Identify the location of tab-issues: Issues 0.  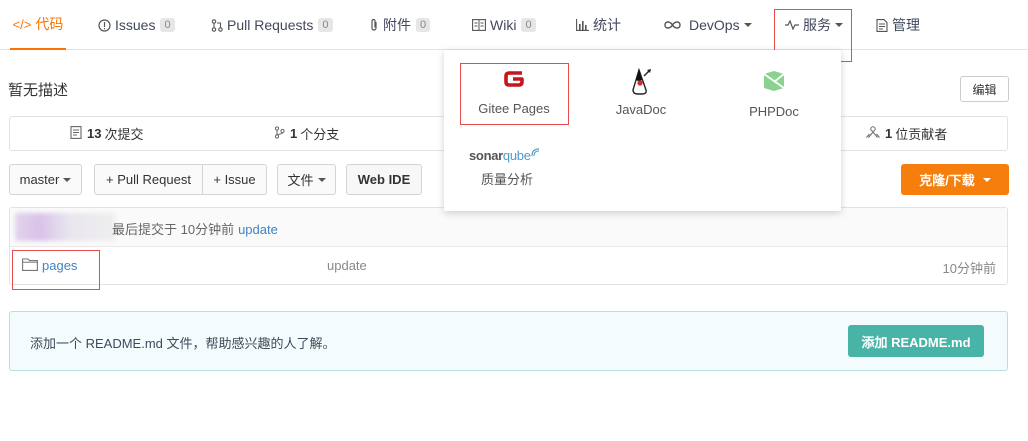
(136, 25).